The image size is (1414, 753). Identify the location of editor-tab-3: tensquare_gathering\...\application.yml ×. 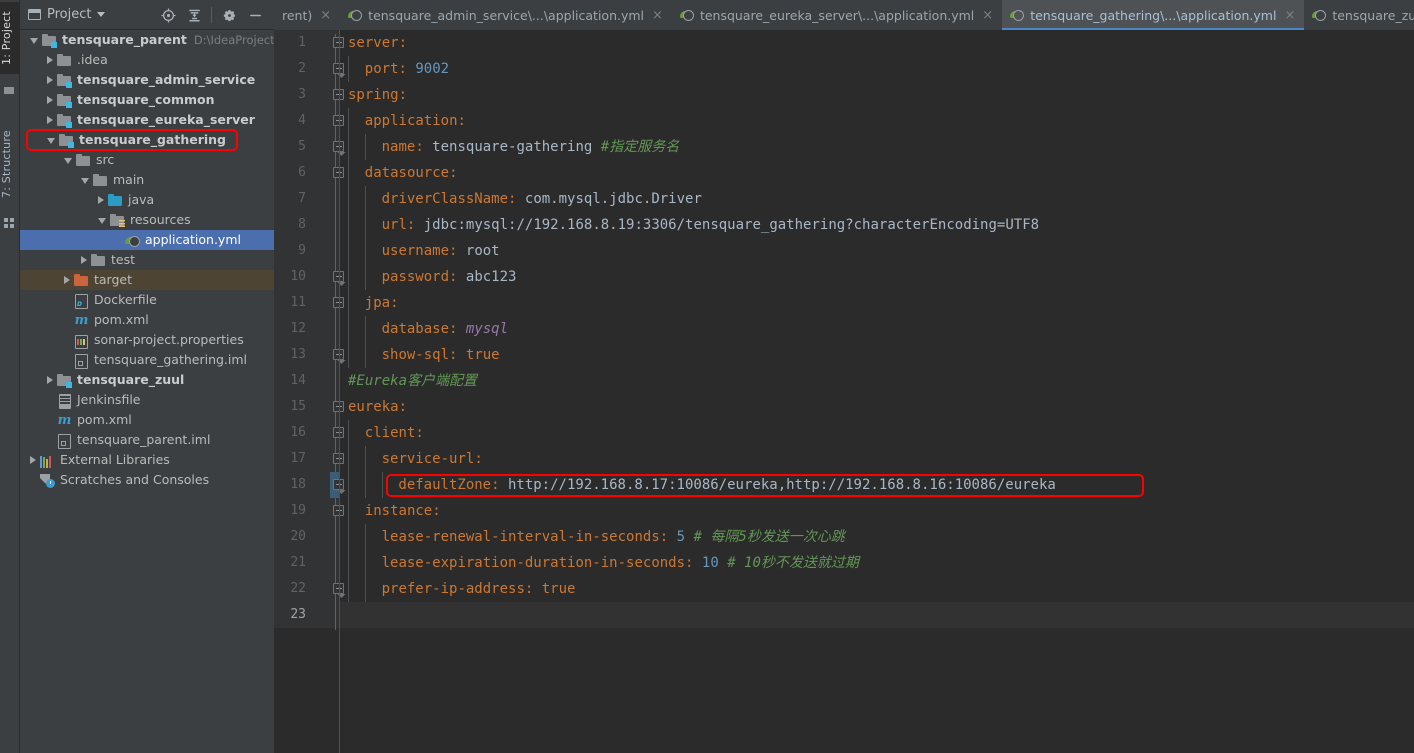
(1153, 15).